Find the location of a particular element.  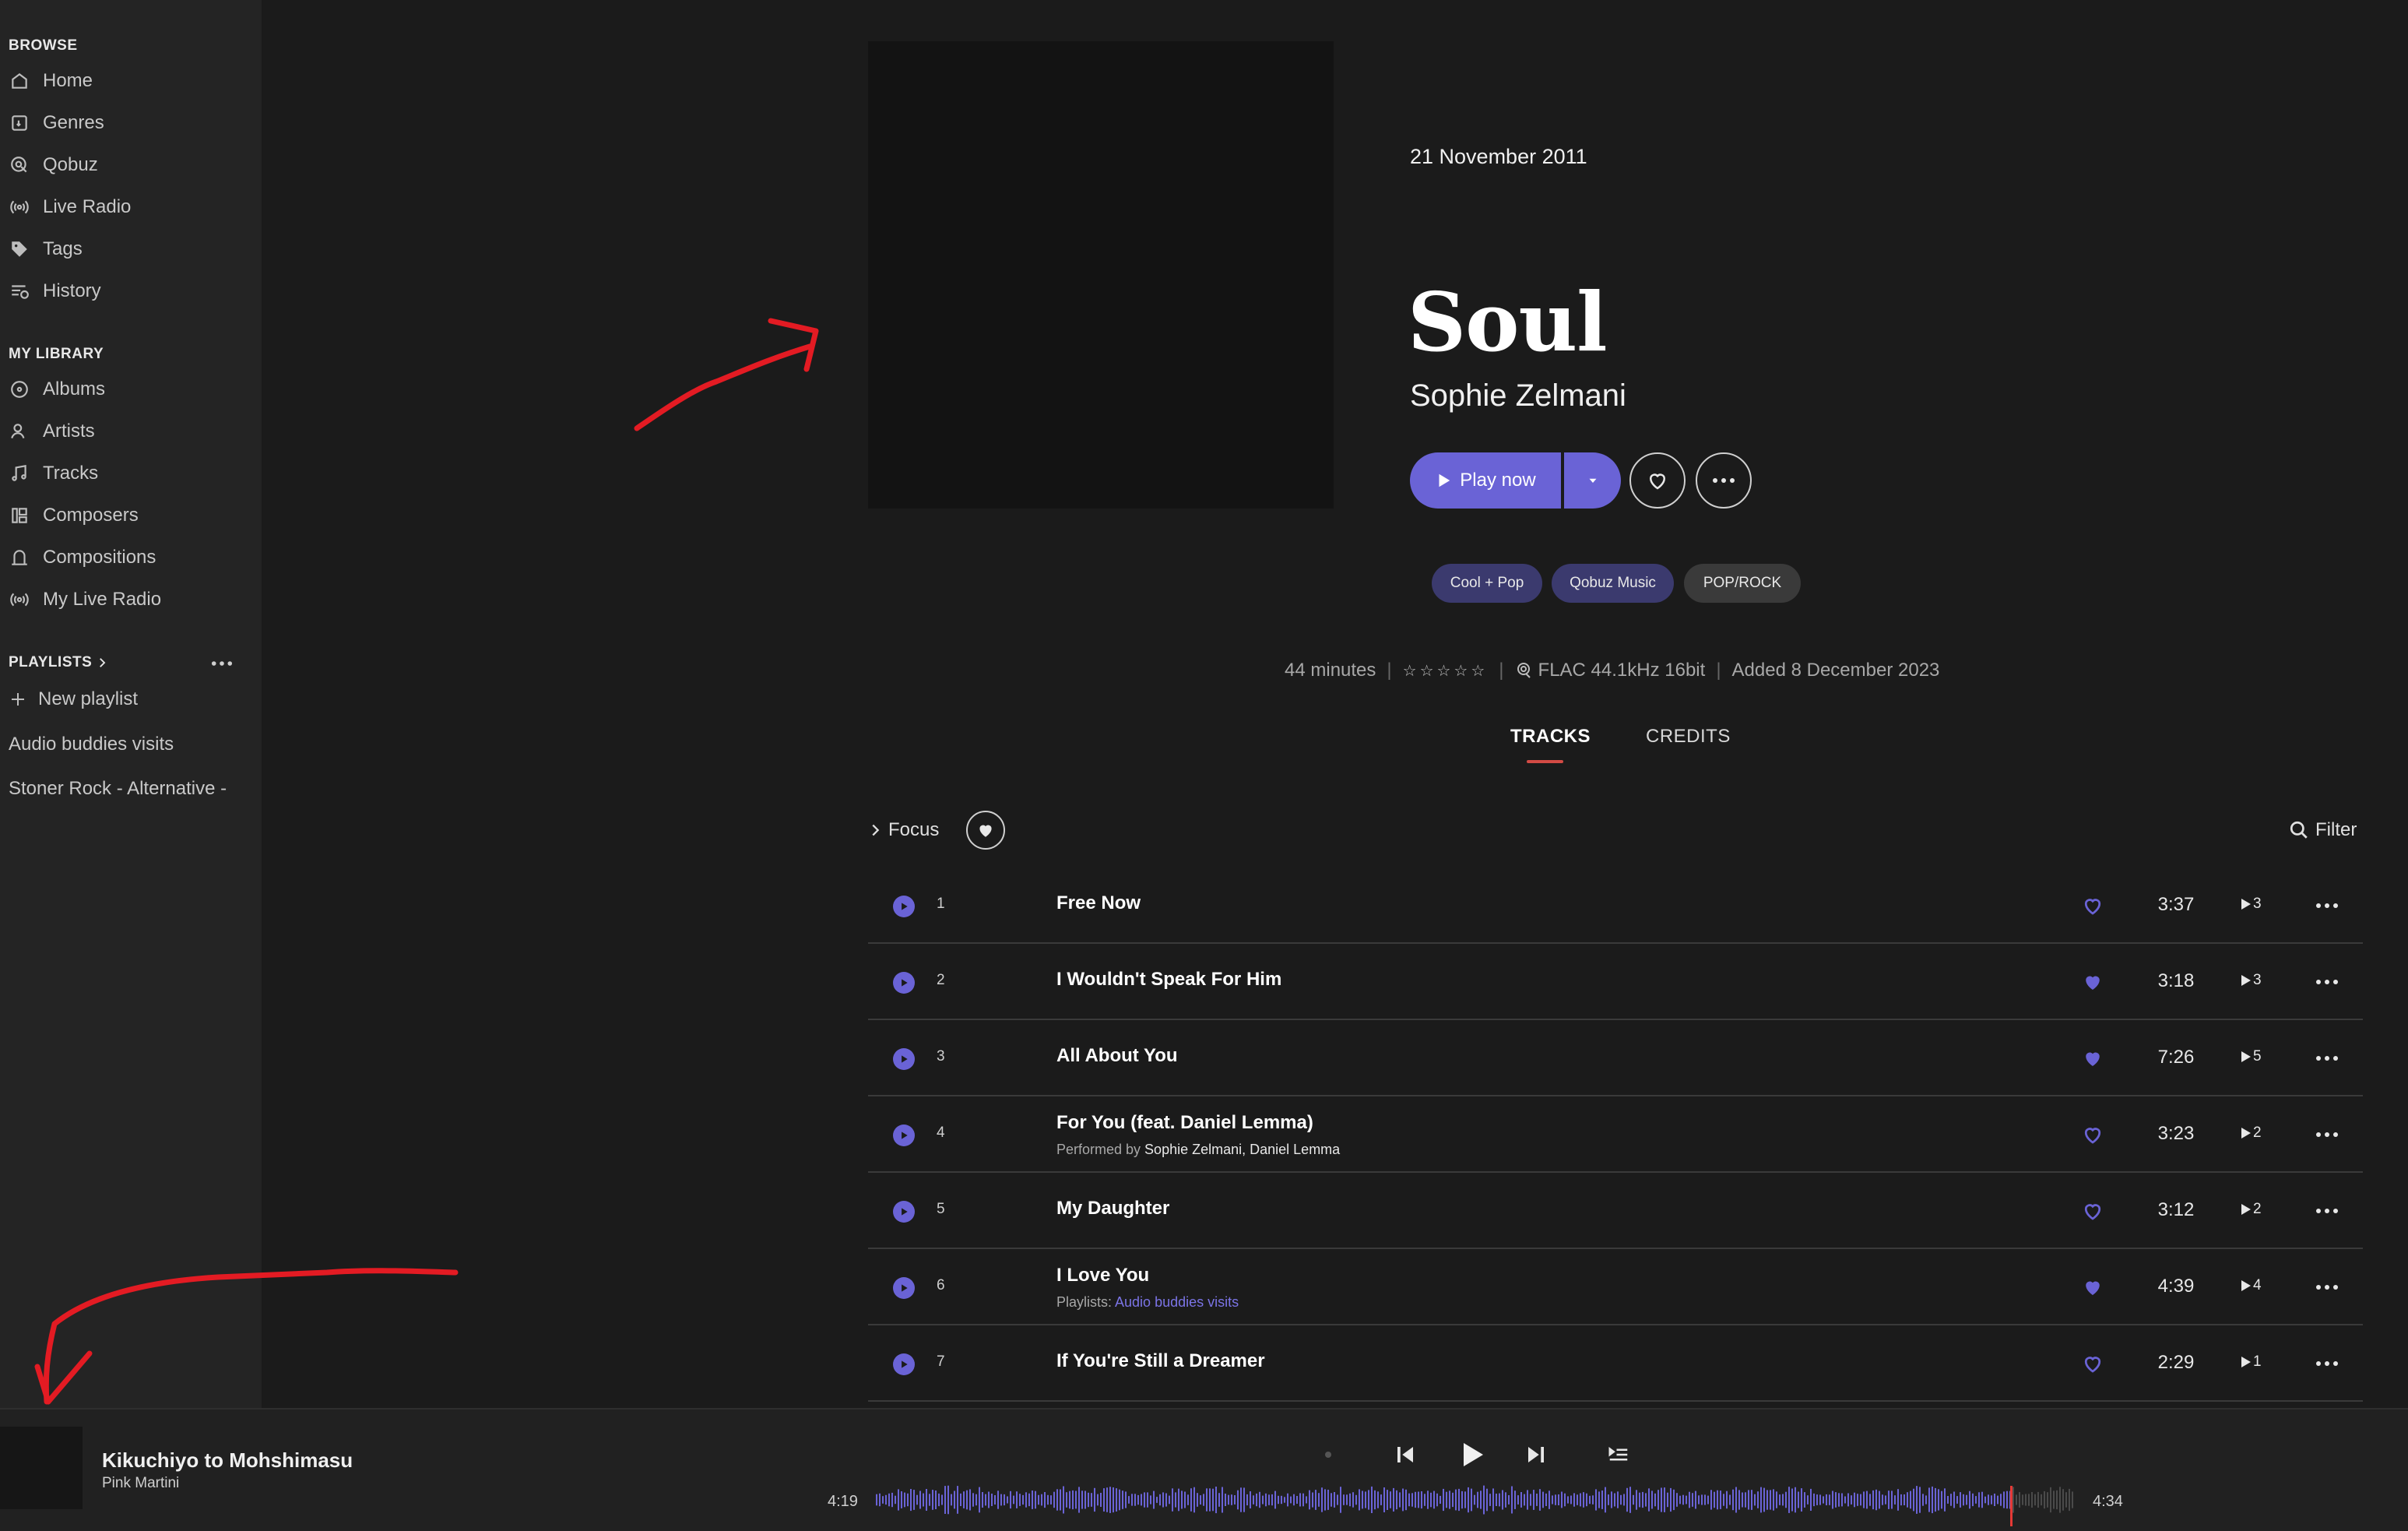

playlists-header: PLAYLISTS is located at coordinates (59, 662).